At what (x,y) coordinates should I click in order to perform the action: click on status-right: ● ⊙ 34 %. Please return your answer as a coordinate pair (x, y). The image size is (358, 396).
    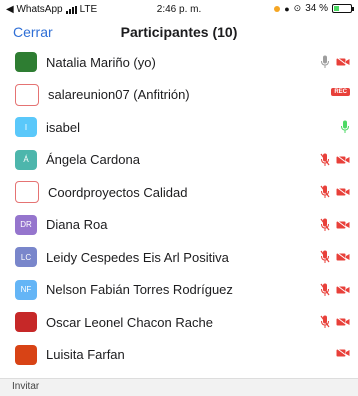
    Looking at the image, I should click on (314, 8).